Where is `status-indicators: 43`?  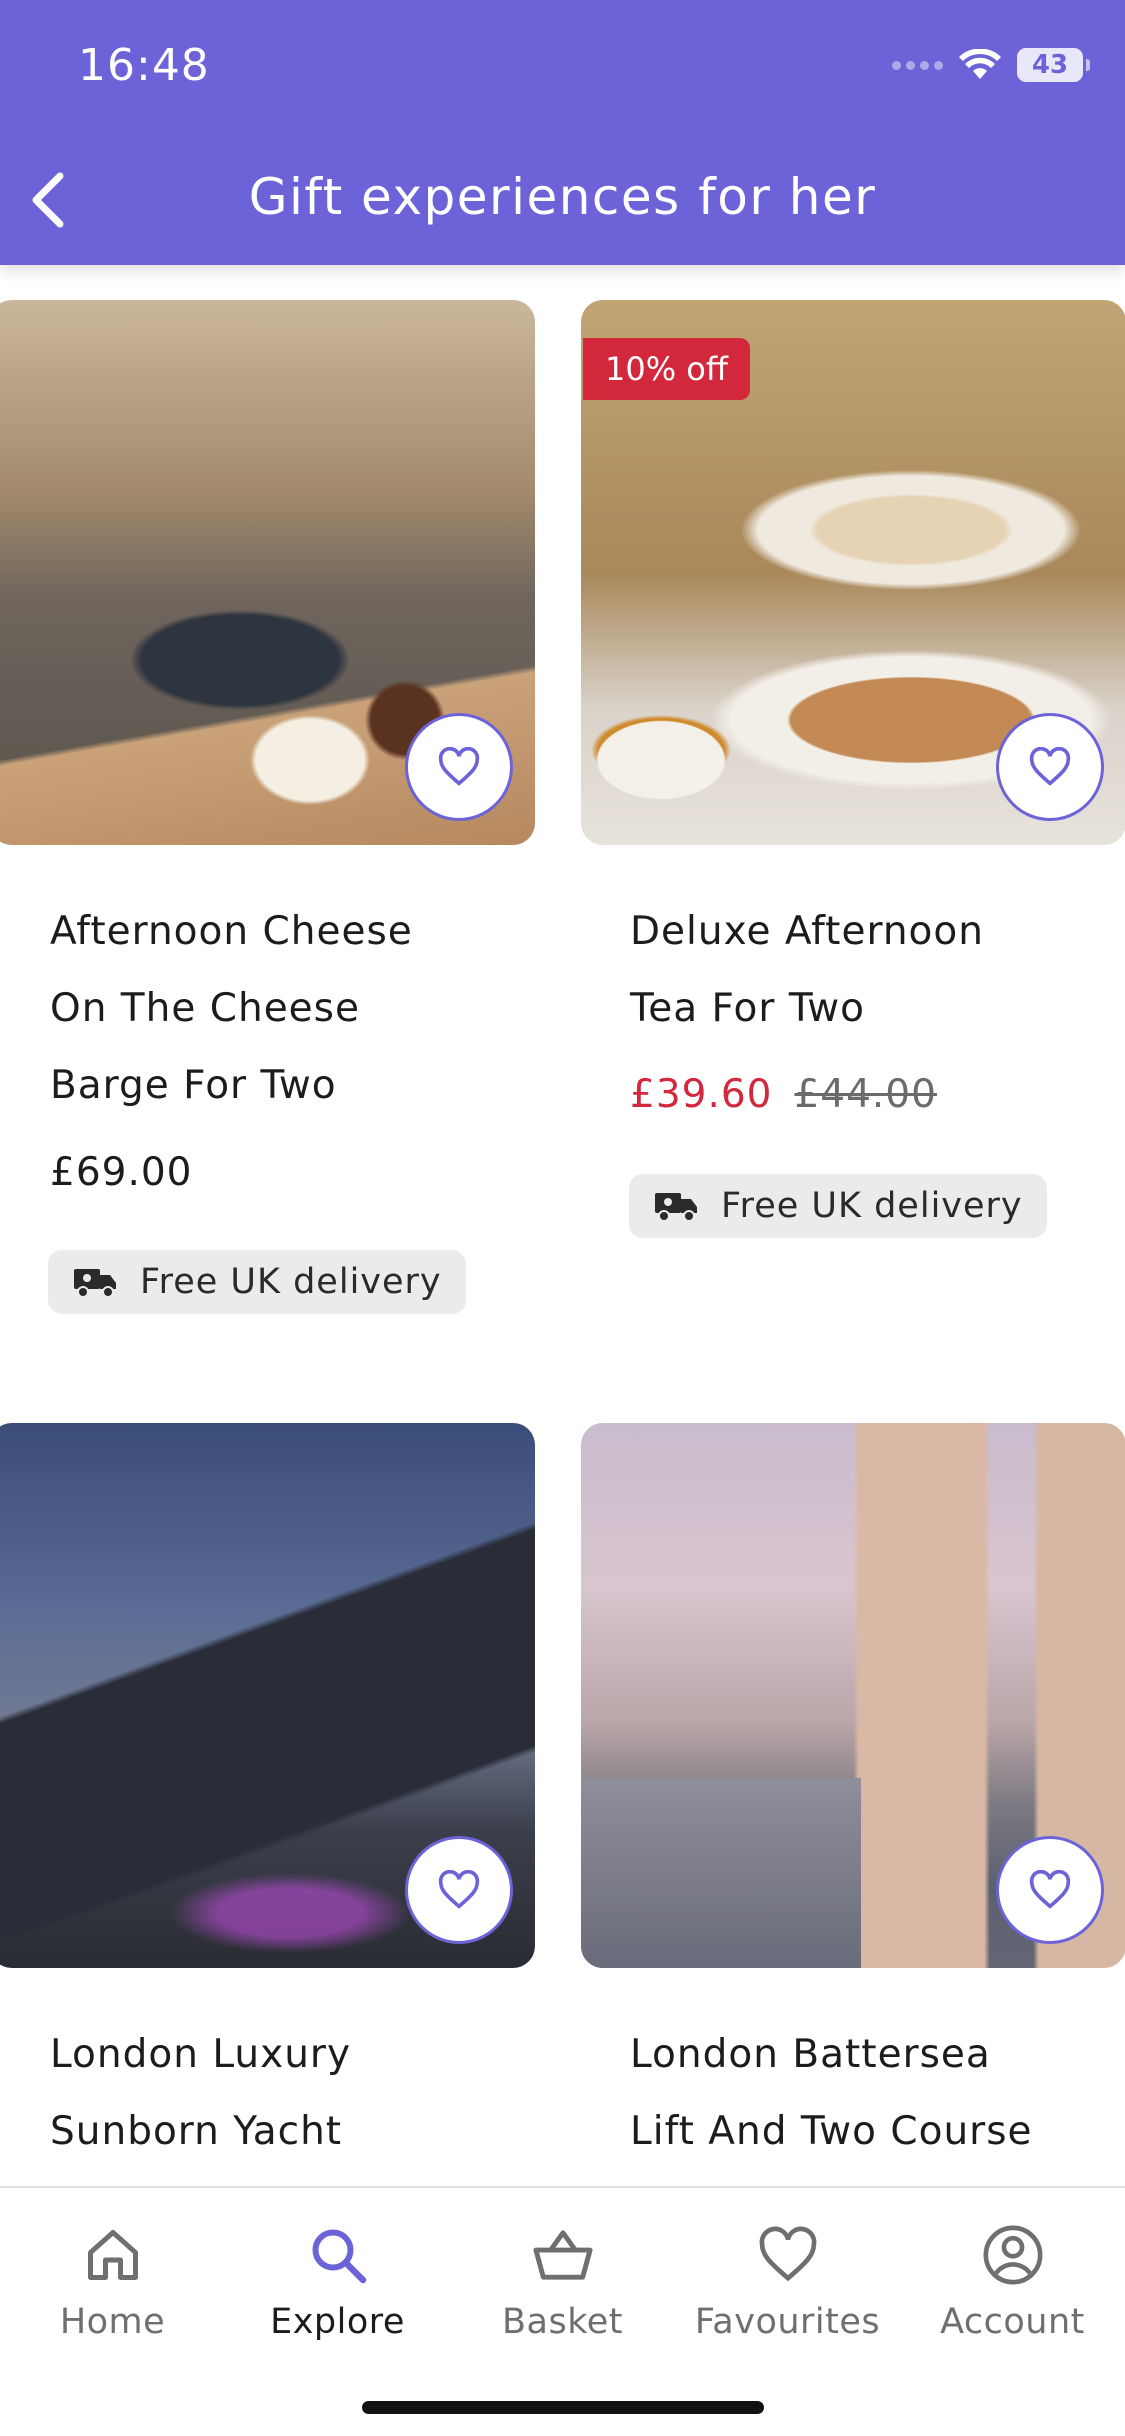
status-indicators: 43 is located at coordinates (991, 65).